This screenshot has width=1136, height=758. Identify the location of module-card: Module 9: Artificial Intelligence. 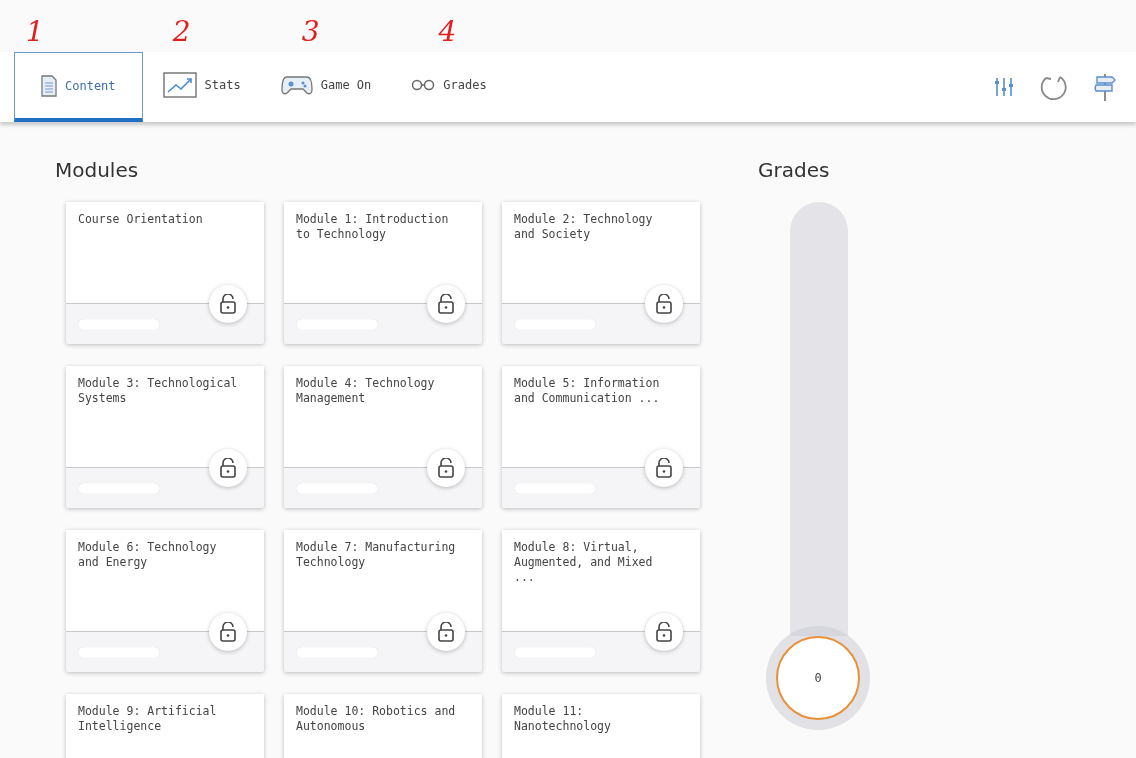
(165, 726).